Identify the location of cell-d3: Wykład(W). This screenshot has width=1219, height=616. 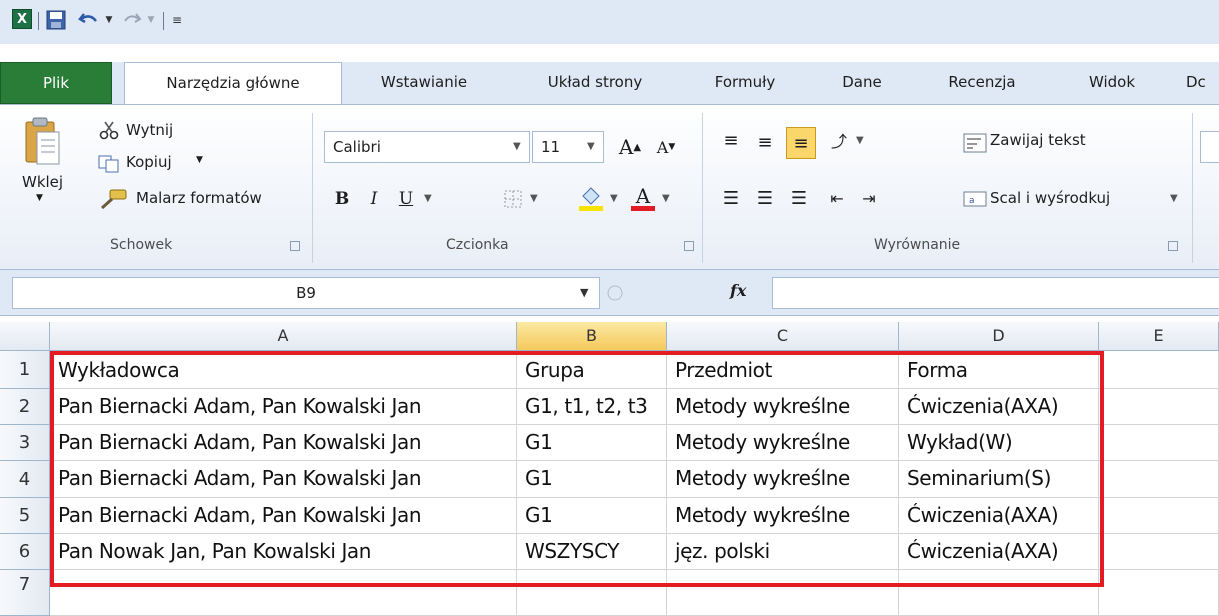
(999, 443).